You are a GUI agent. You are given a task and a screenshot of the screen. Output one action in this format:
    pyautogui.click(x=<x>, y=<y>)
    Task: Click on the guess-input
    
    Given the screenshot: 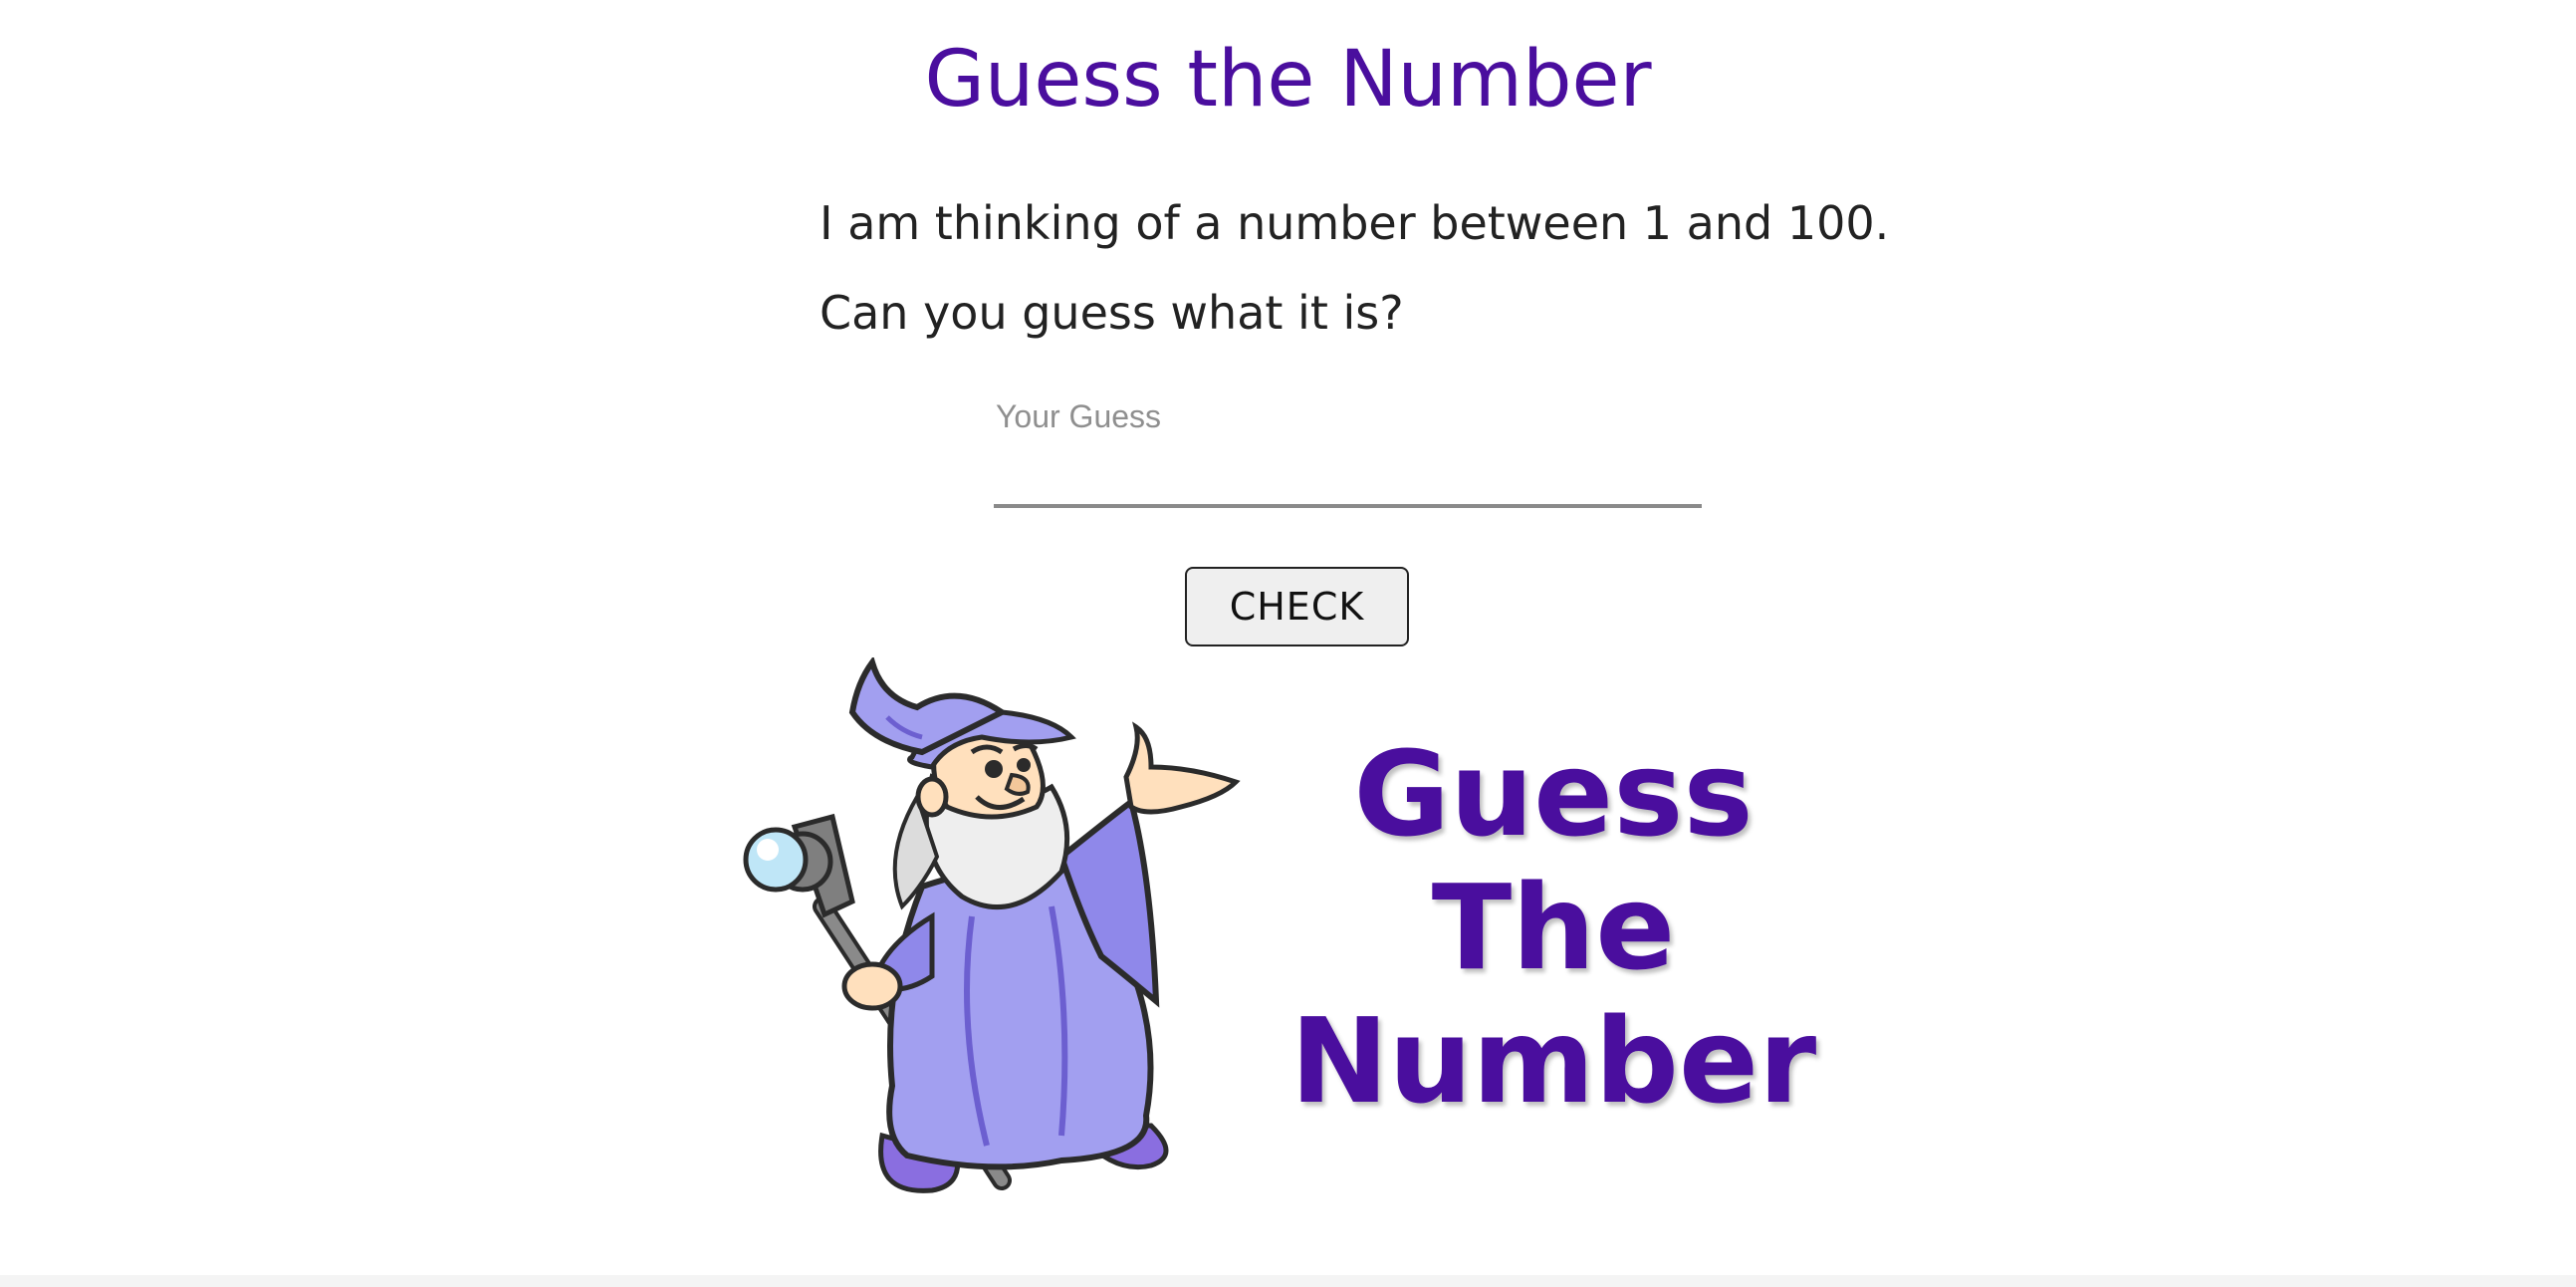 What is the action you would take?
    pyautogui.click(x=1348, y=451)
    